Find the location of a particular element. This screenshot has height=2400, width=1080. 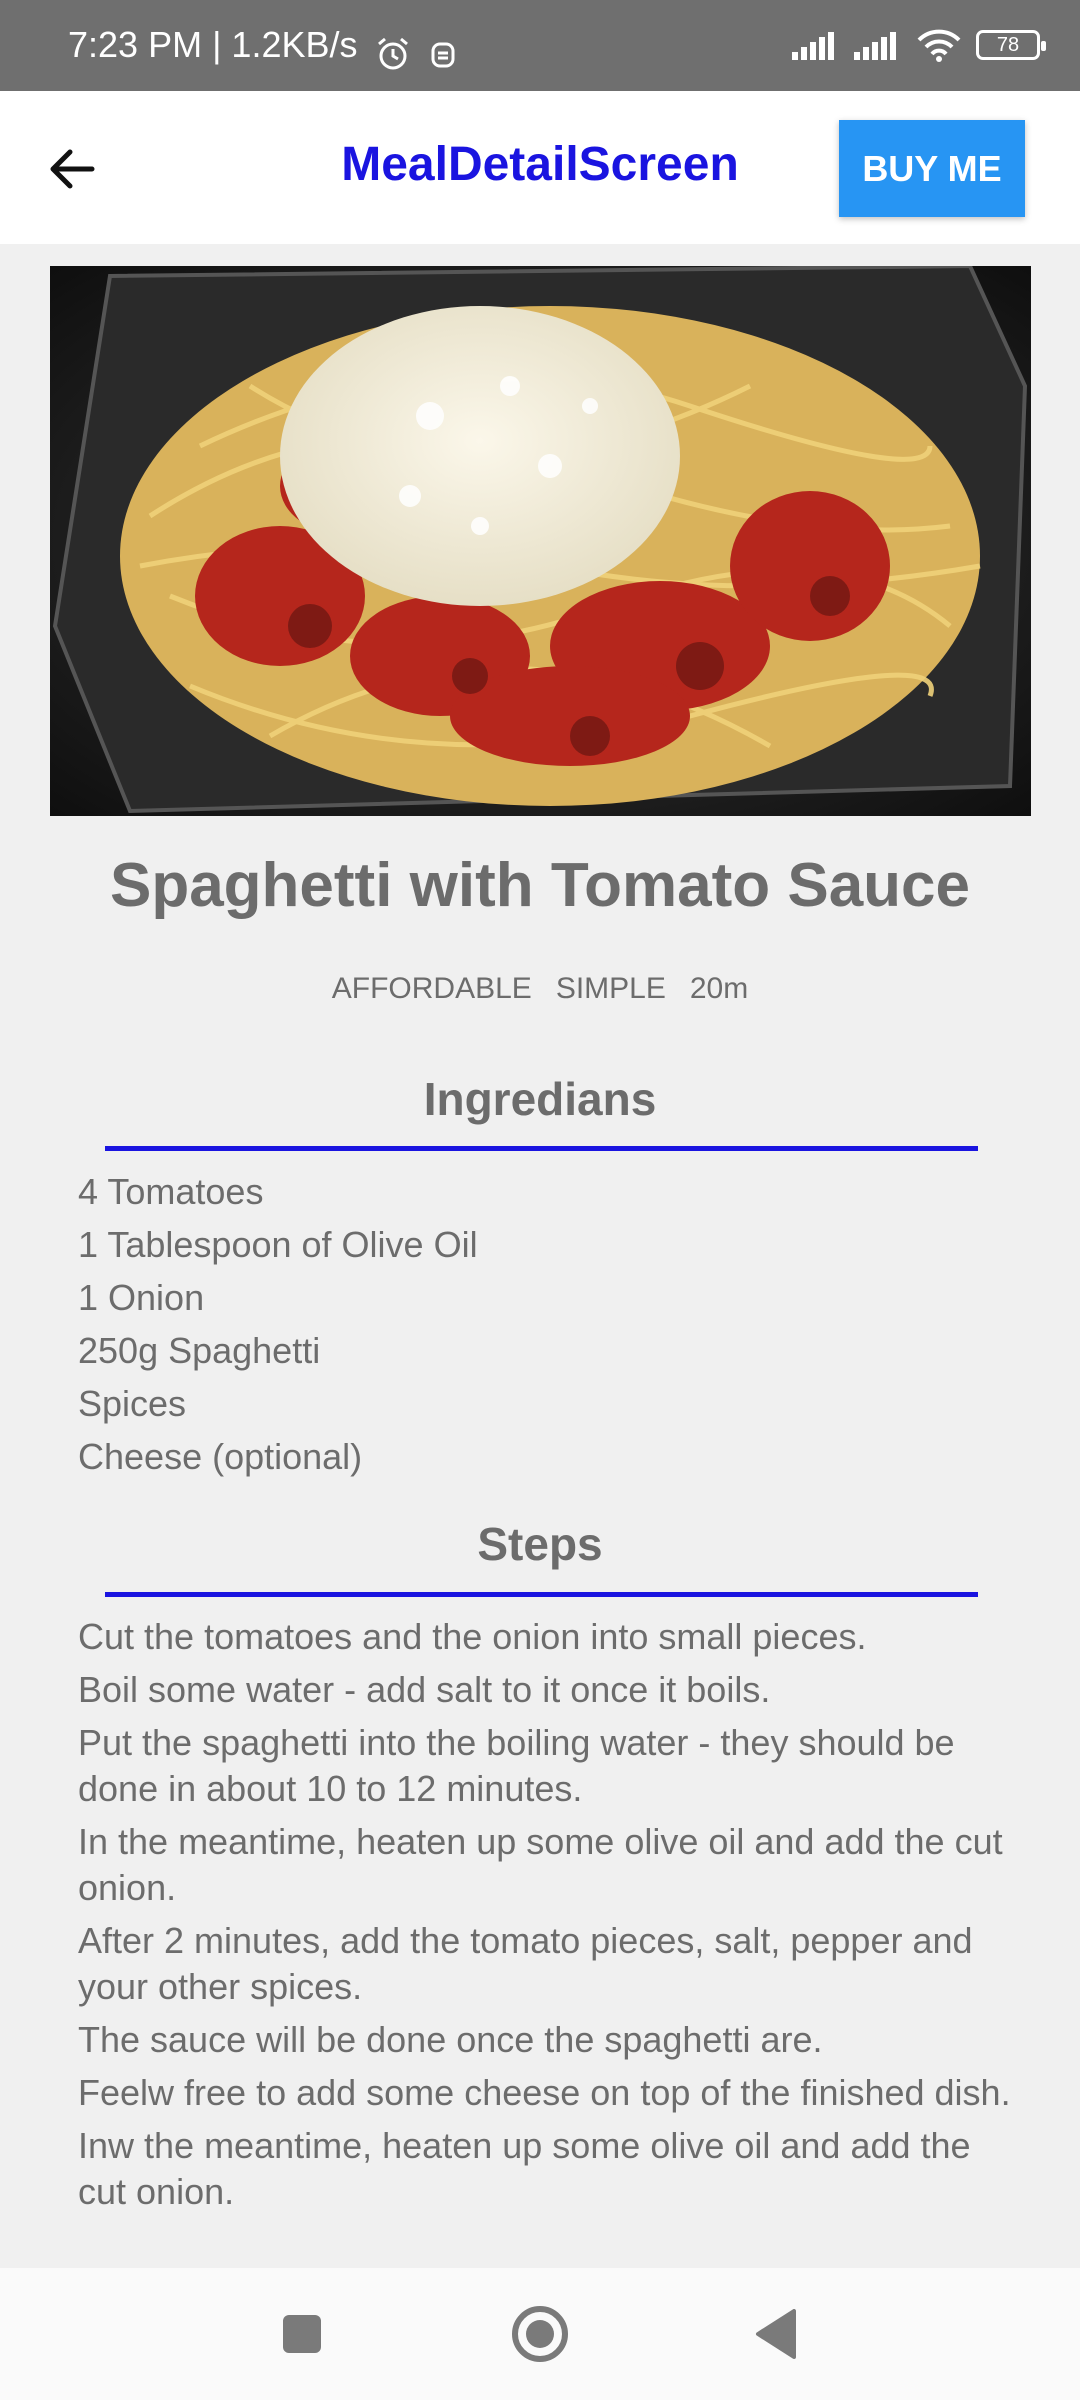

status-icons: 78 is located at coordinates (919, 45).